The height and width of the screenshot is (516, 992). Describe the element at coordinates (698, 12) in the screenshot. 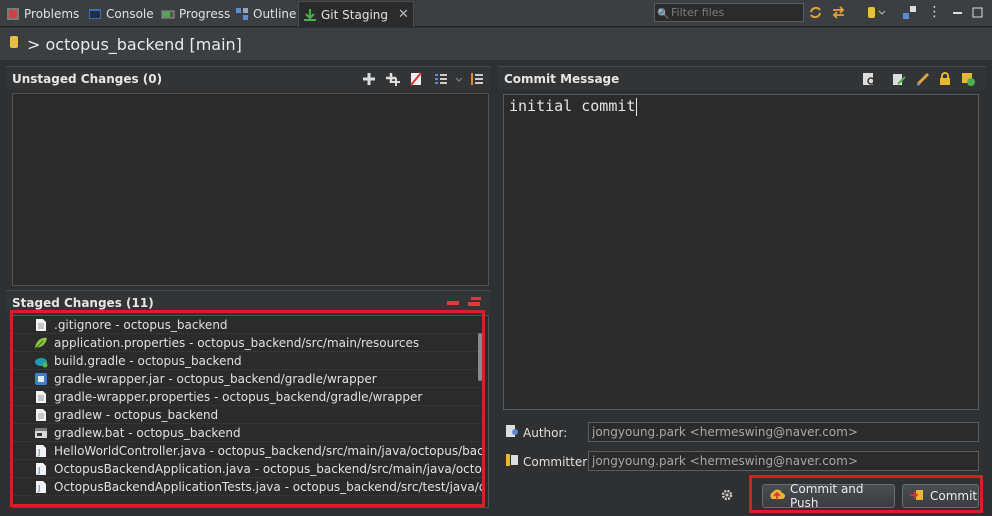

I see `filter-placeholder: Filter files` at that location.